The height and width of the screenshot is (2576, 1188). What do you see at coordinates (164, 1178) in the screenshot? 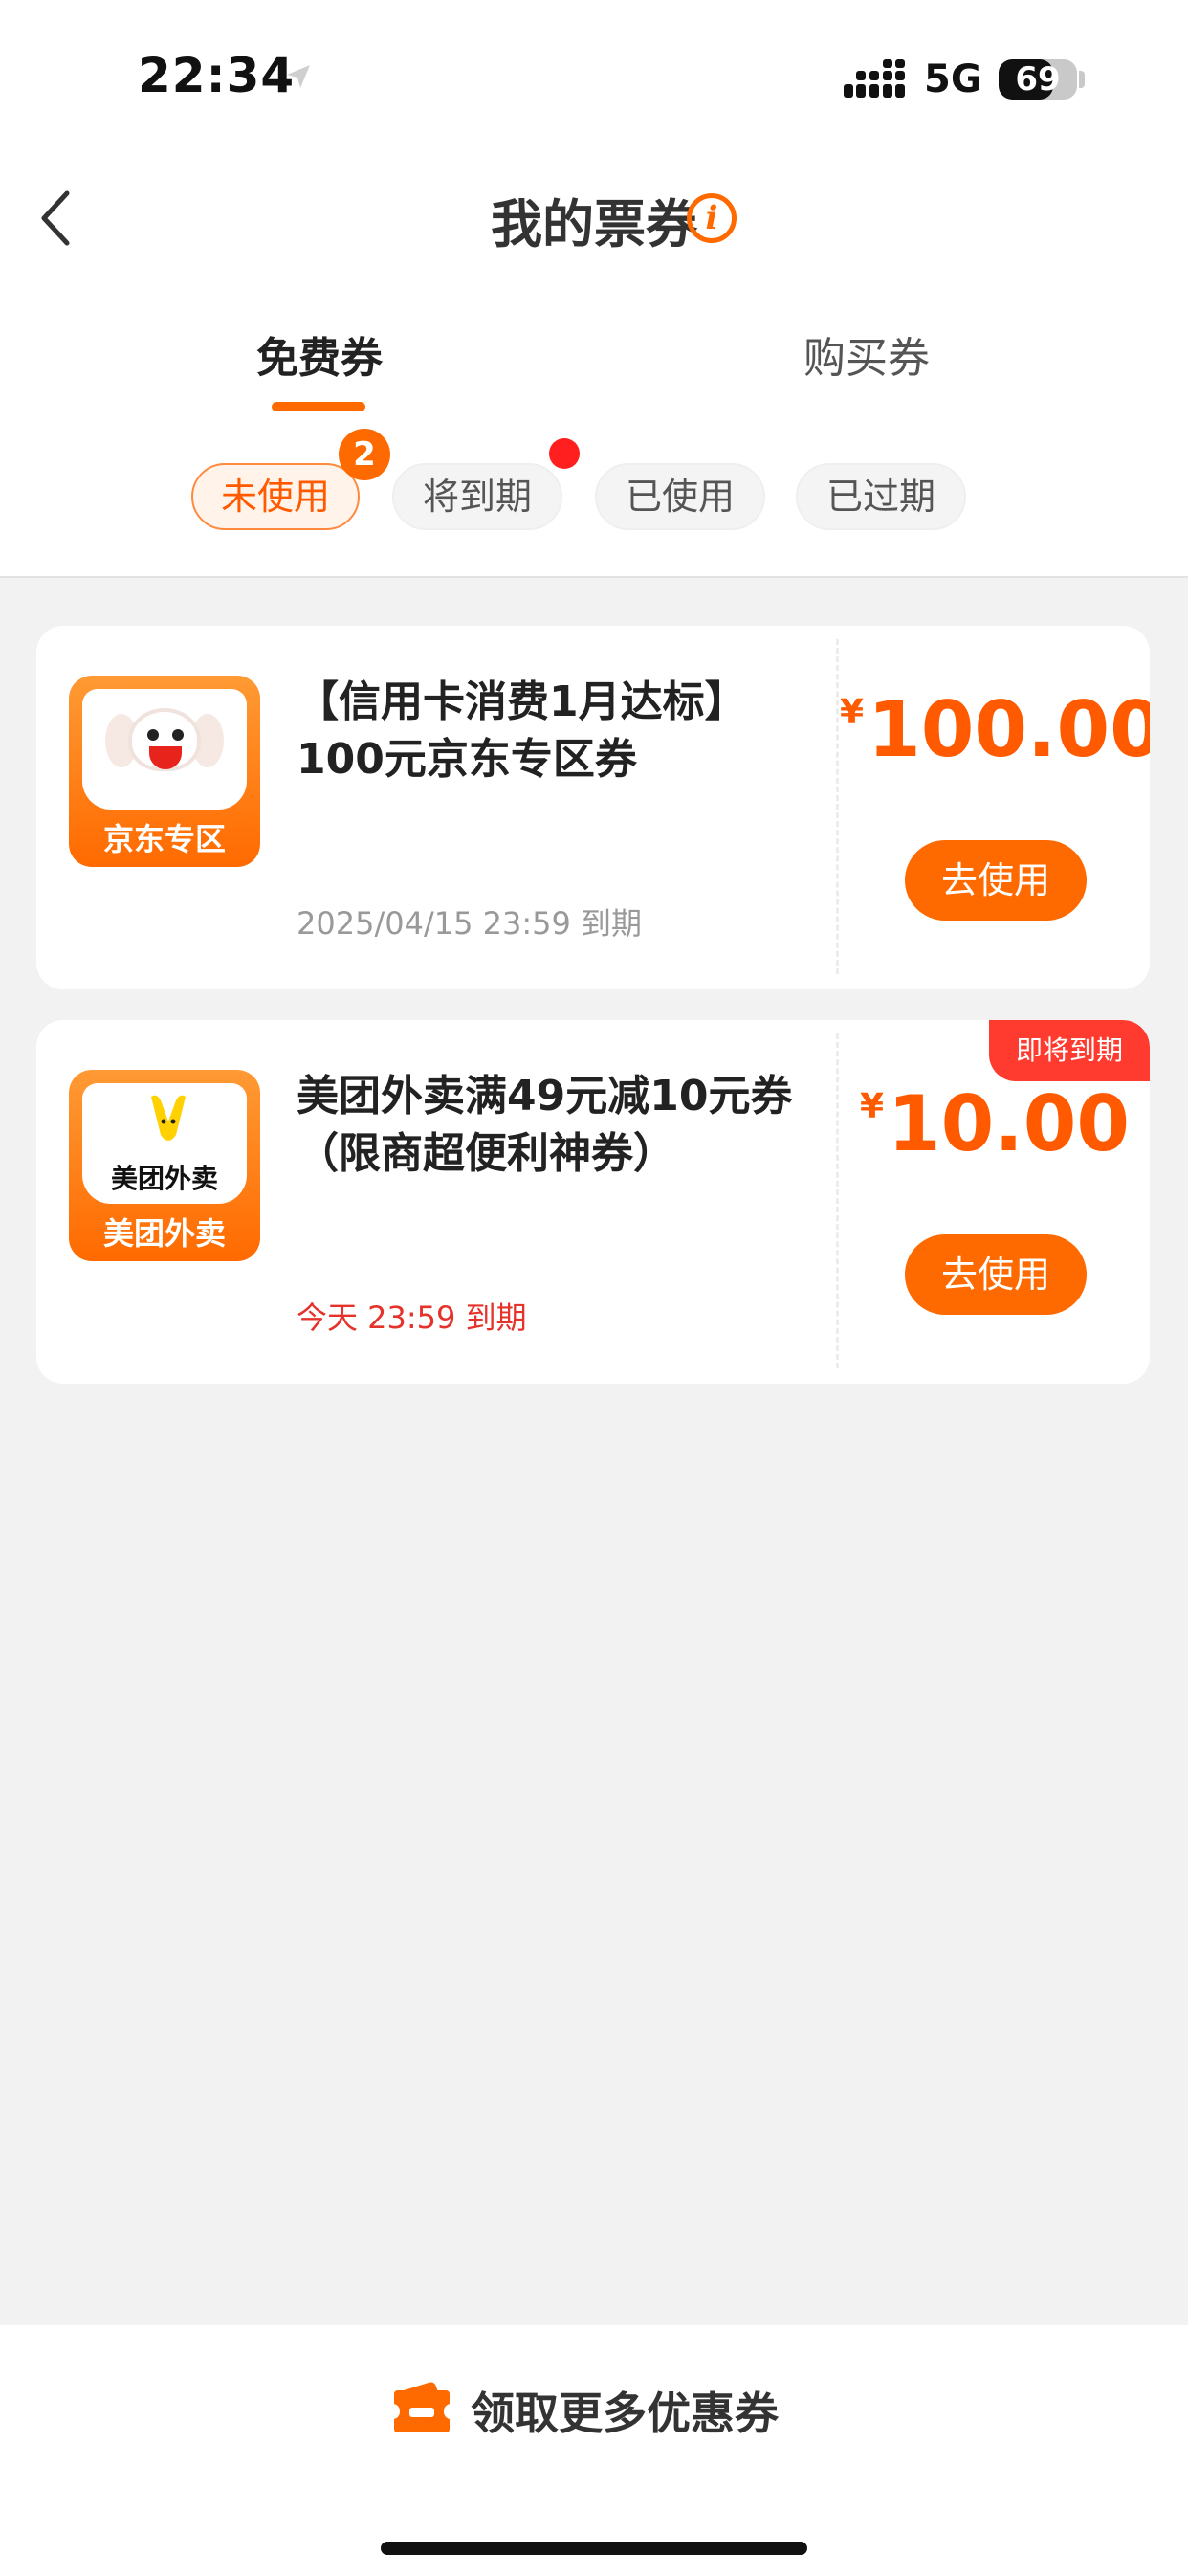
I see `meituan-logo-text: 美团外卖` at bounding box center [164, 1178].